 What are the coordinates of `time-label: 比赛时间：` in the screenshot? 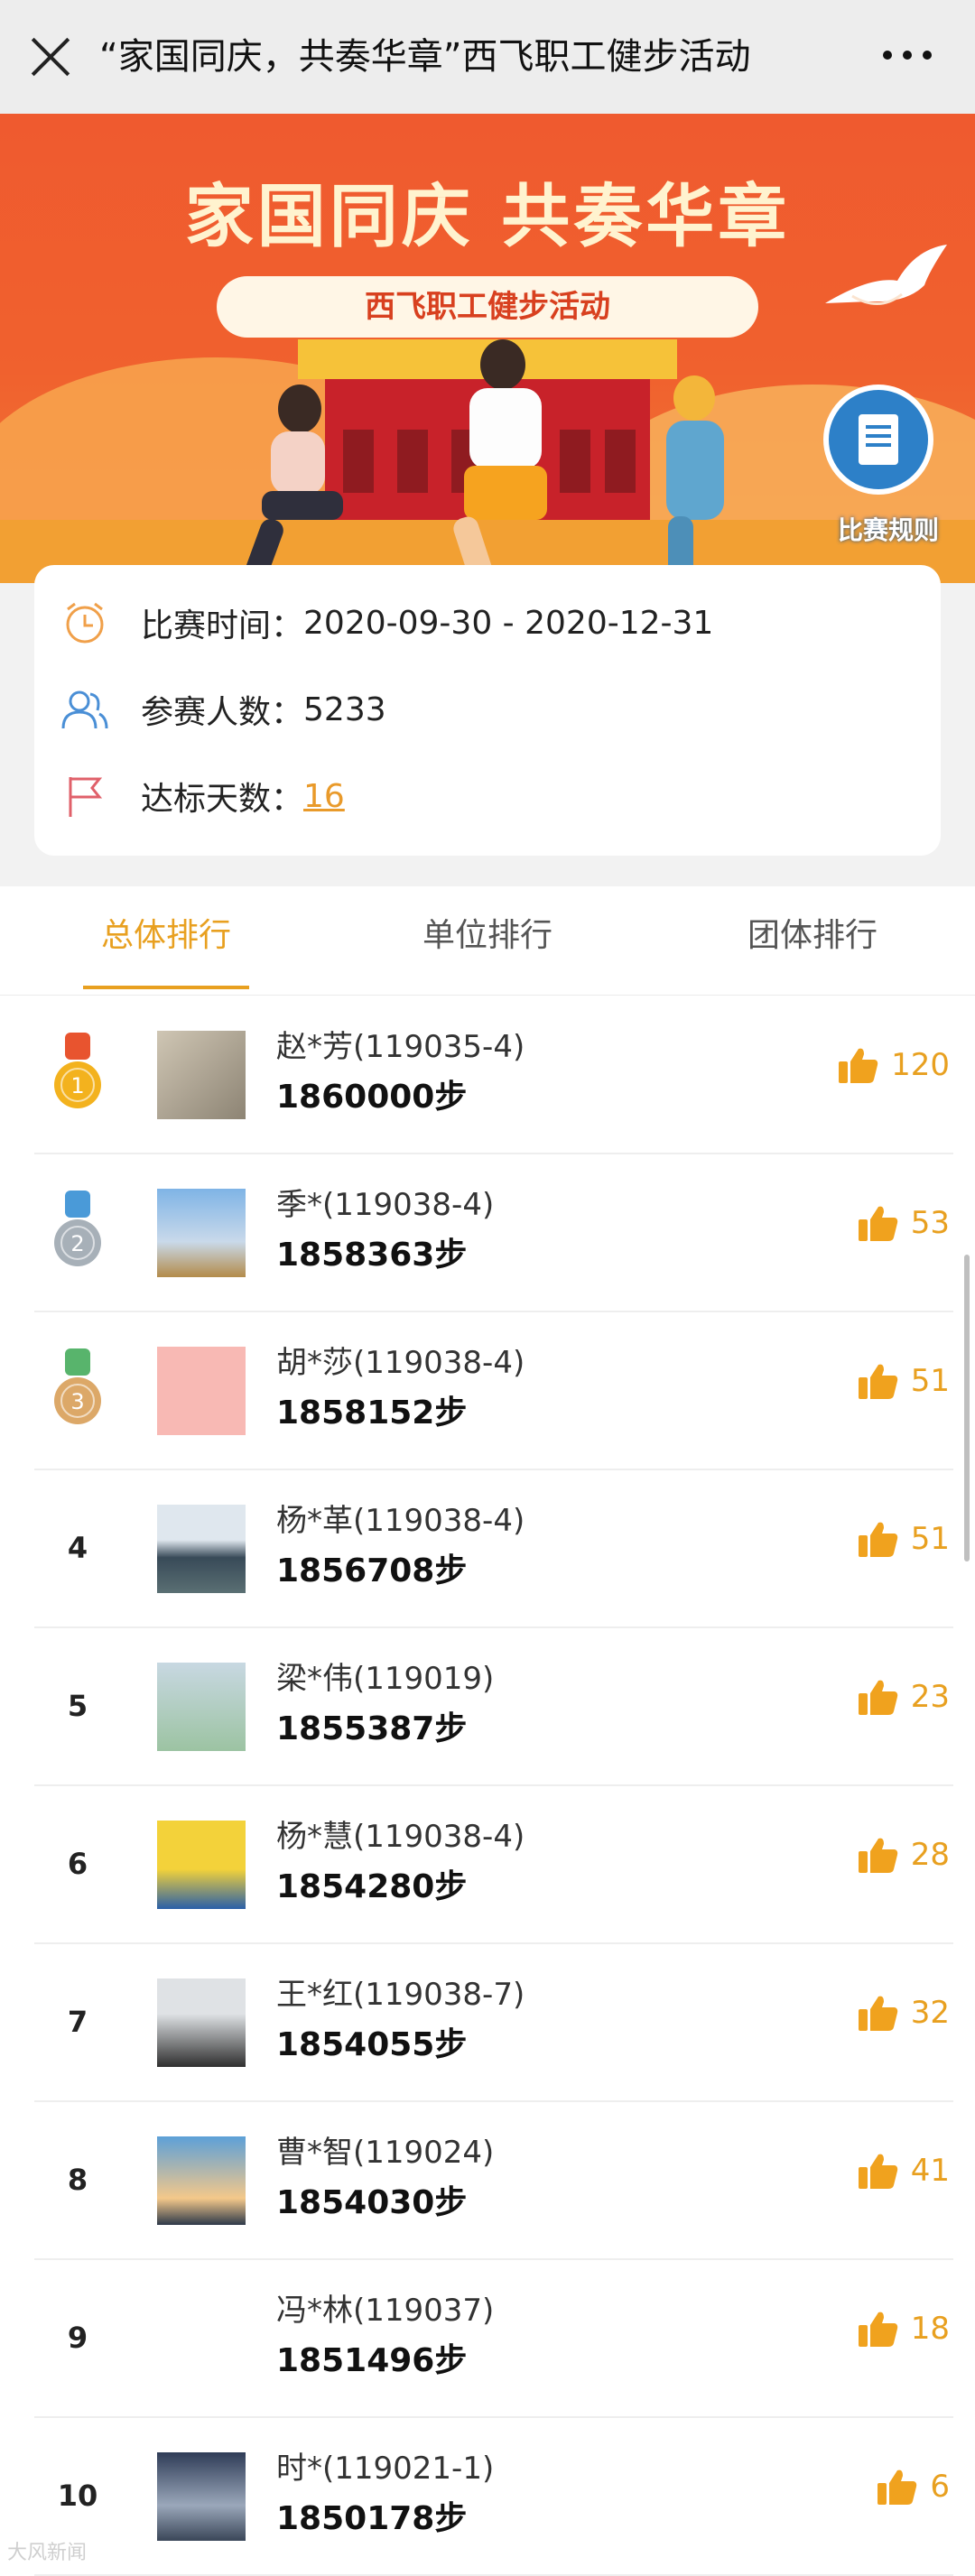 It's located at (223, 625).